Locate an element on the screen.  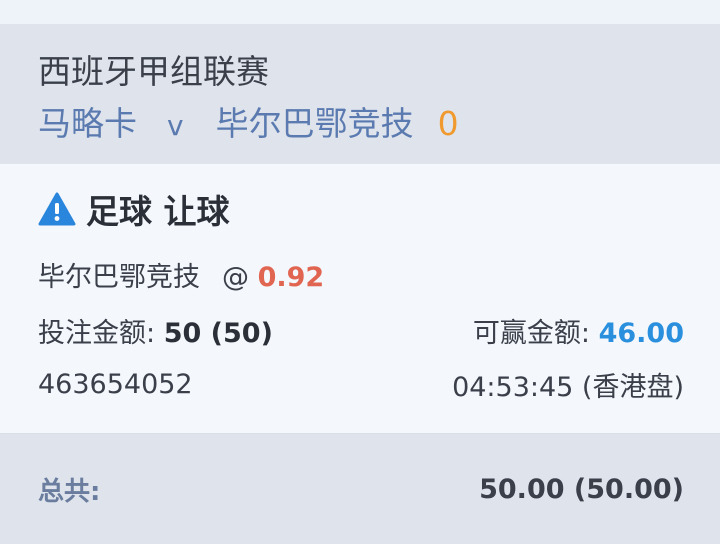
stake-label: 投注金额: is located at coordinates (97, 333).